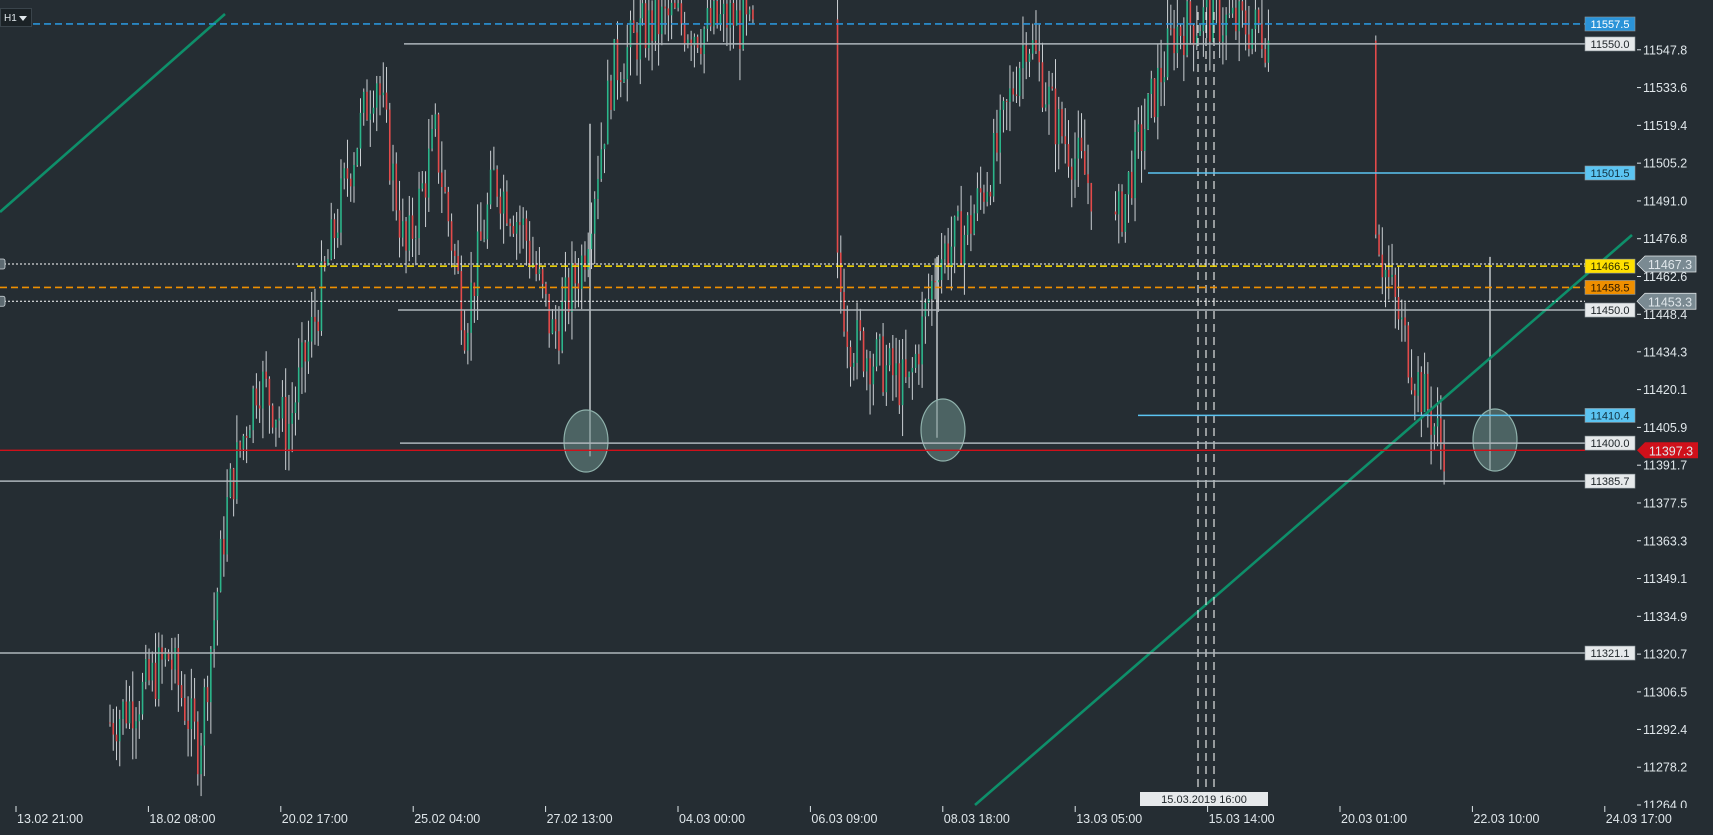 The width and height of the screenshot is (1713, 835). Describe the element at coordinates (1665, 655) in the screenshot. I see `y-tick-label: 11320.7` at that location.